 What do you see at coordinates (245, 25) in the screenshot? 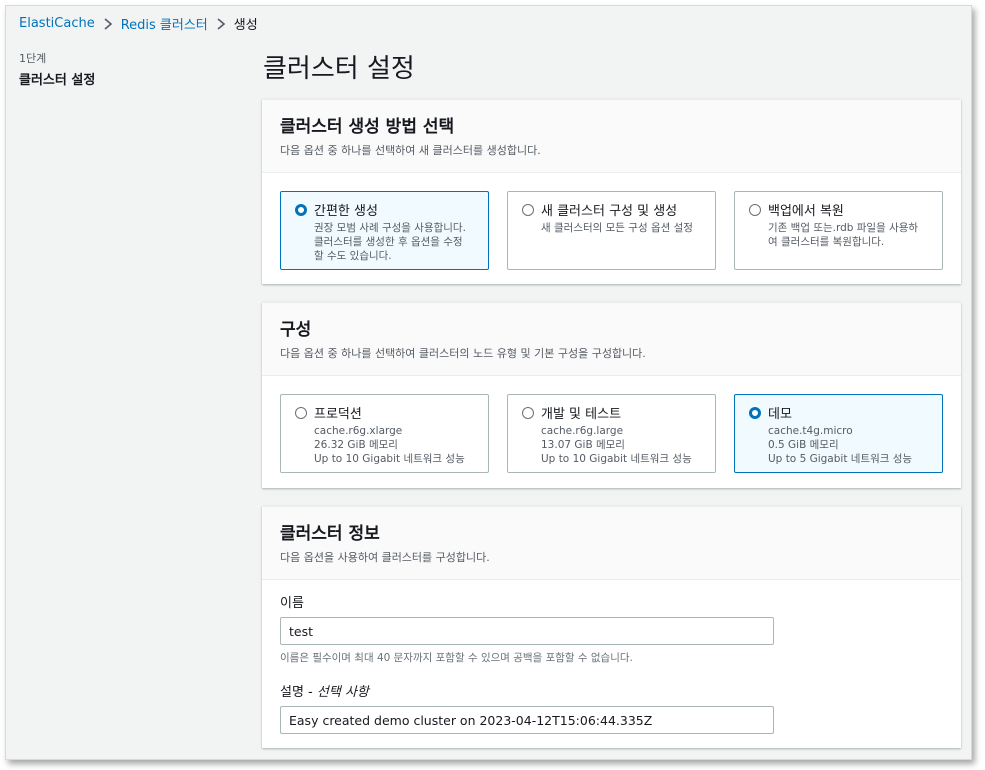
I see `breadcrumb-current: 생성` at bounding box center [245, 25].